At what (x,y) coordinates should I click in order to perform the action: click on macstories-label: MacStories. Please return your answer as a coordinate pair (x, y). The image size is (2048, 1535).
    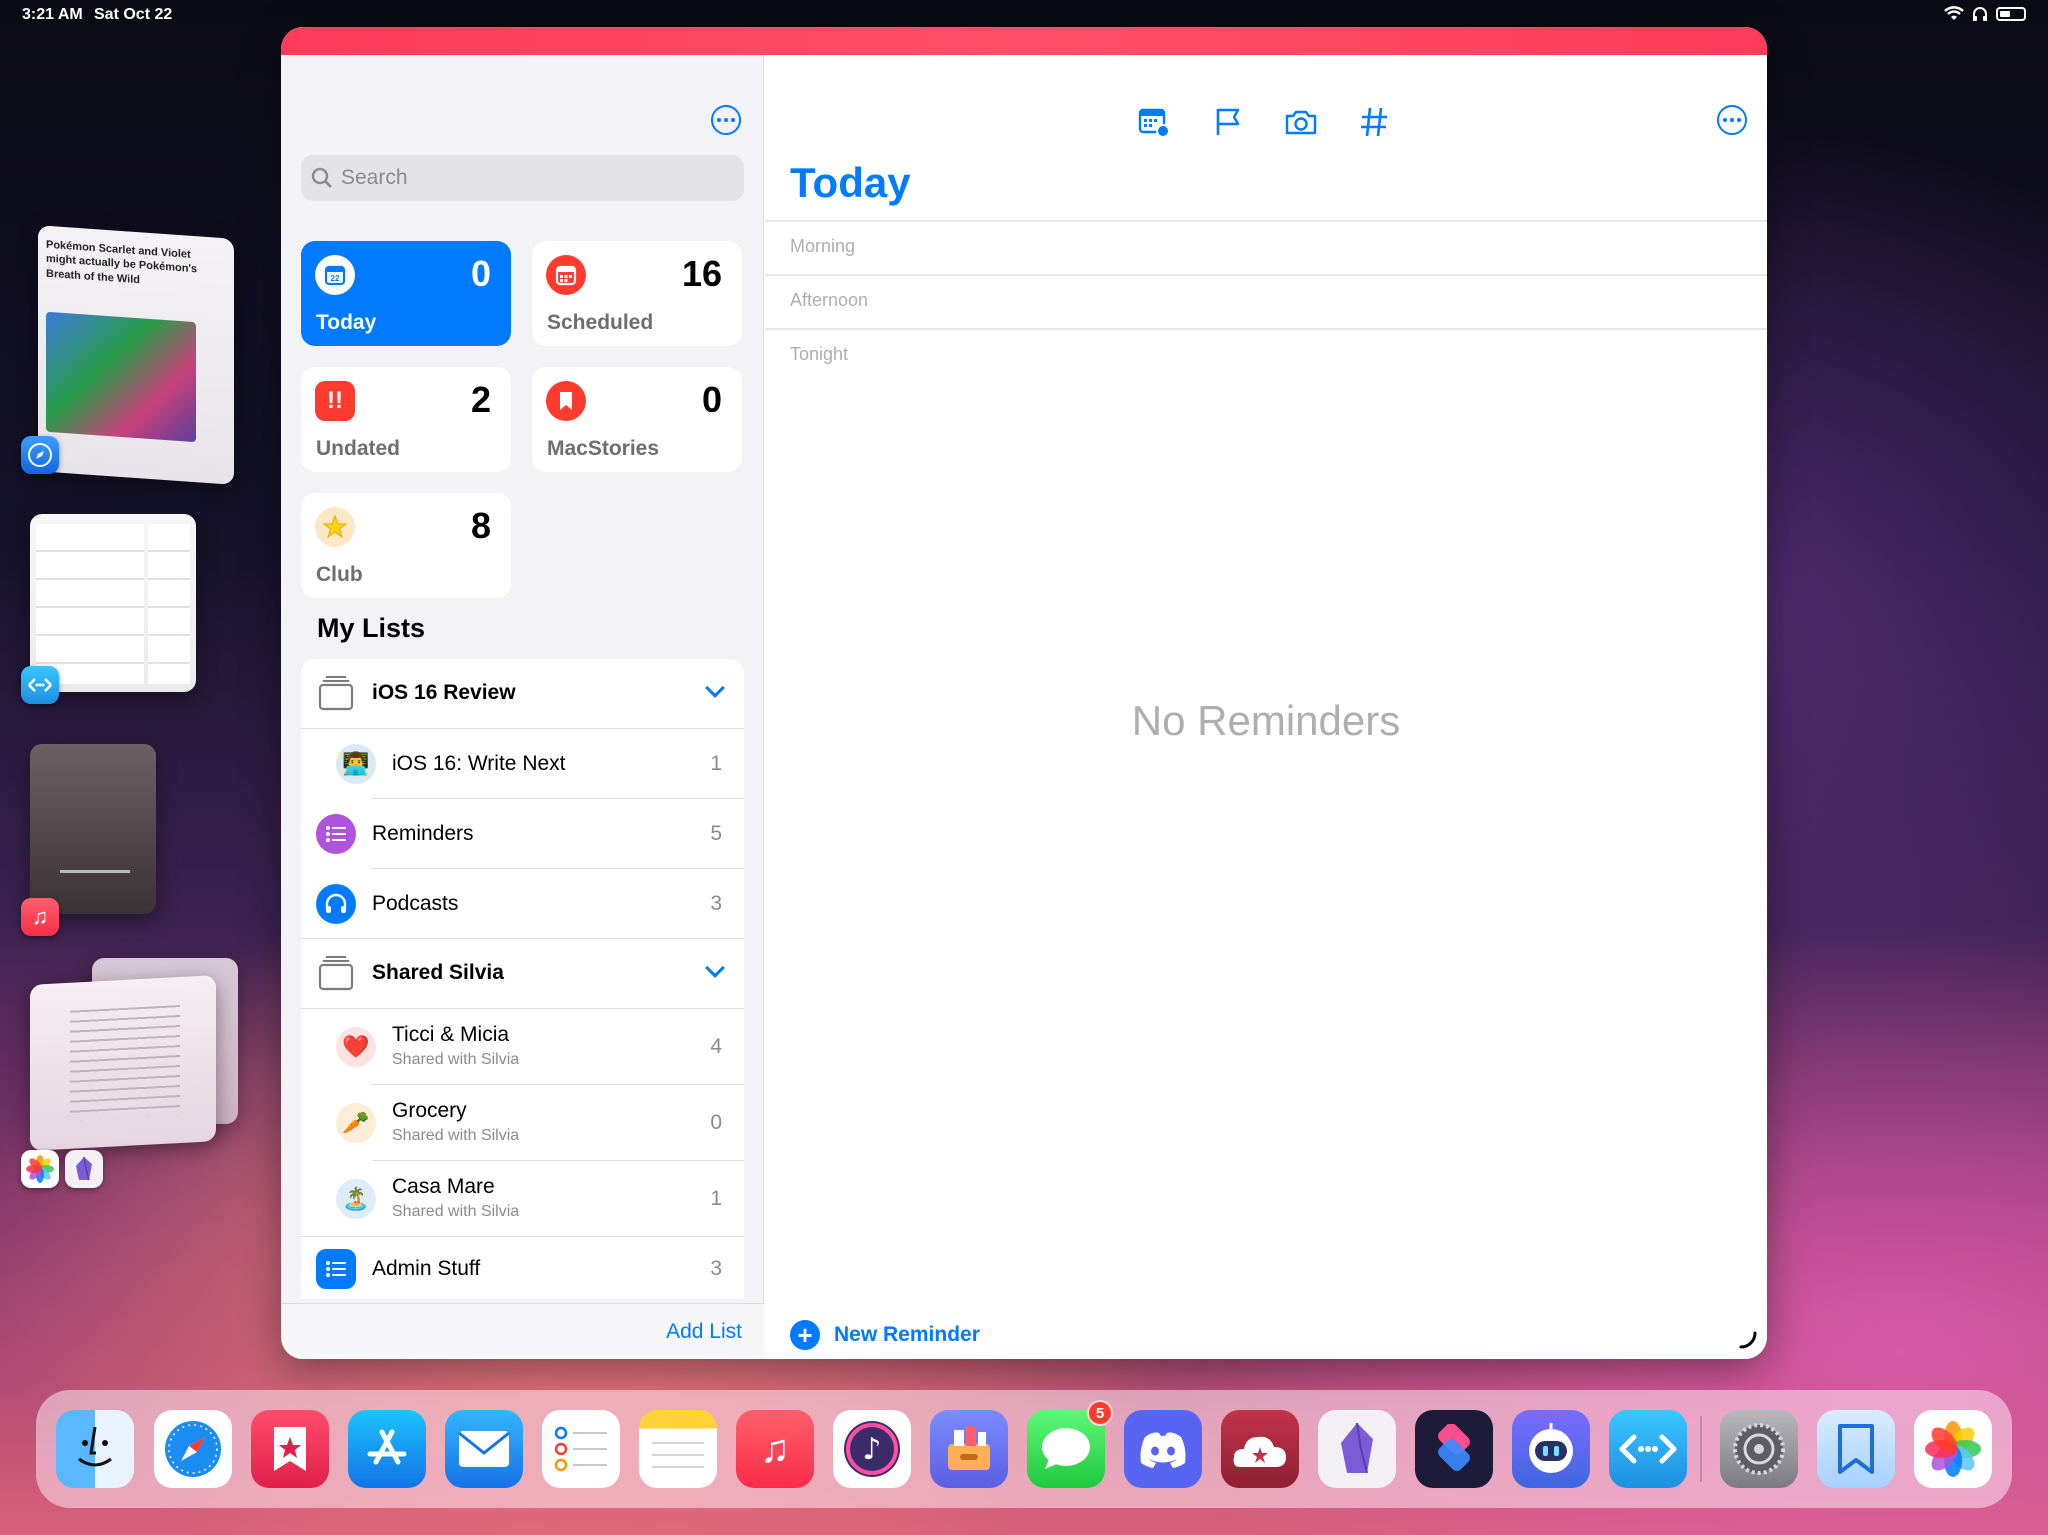
    Looking at the image, I should click on (603, 448).